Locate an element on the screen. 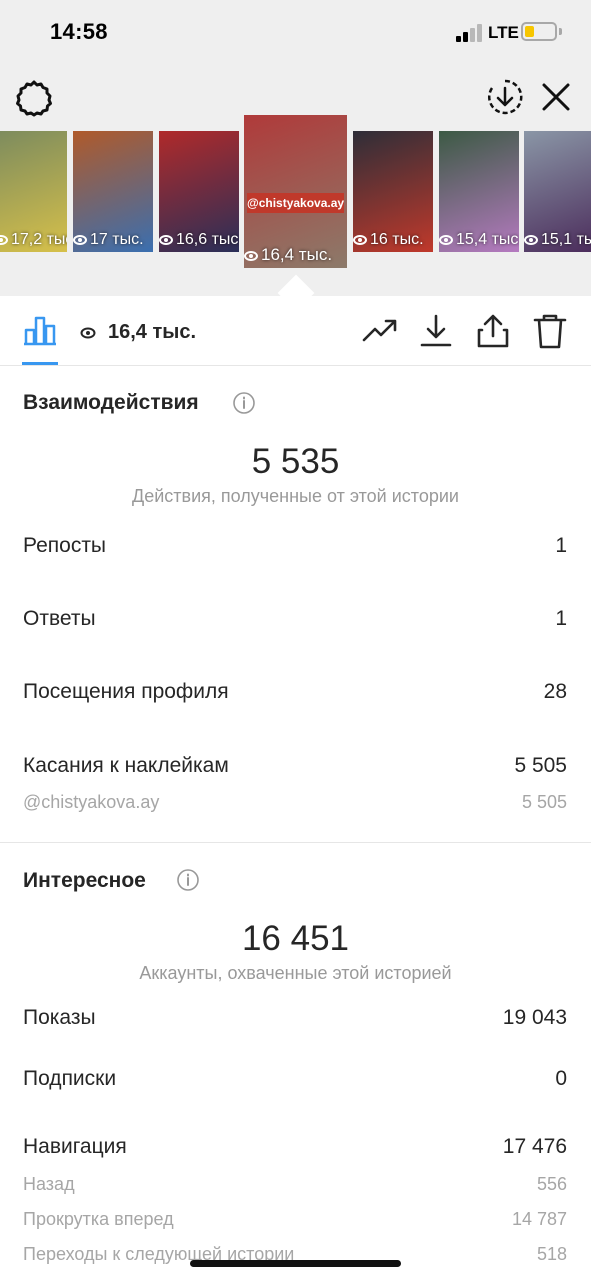  story-views: 17 тыс. is located at coordinates (117, 239).